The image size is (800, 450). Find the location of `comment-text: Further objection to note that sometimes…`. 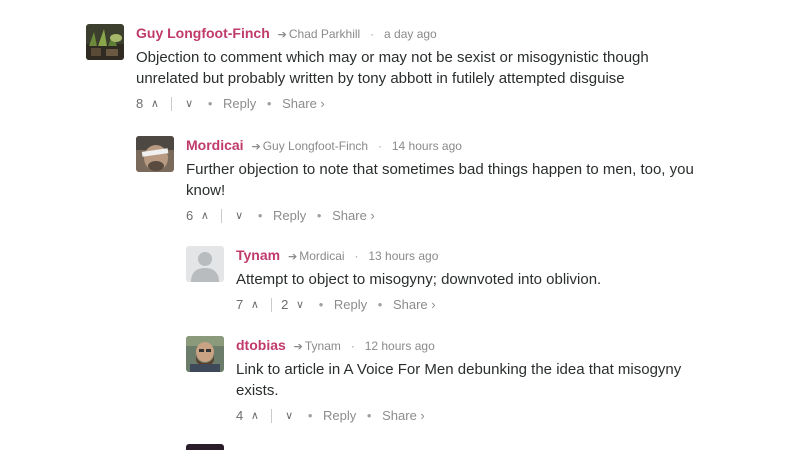

comment-text: Further objection to note that sometimes… is located at coordinates (466, 180).